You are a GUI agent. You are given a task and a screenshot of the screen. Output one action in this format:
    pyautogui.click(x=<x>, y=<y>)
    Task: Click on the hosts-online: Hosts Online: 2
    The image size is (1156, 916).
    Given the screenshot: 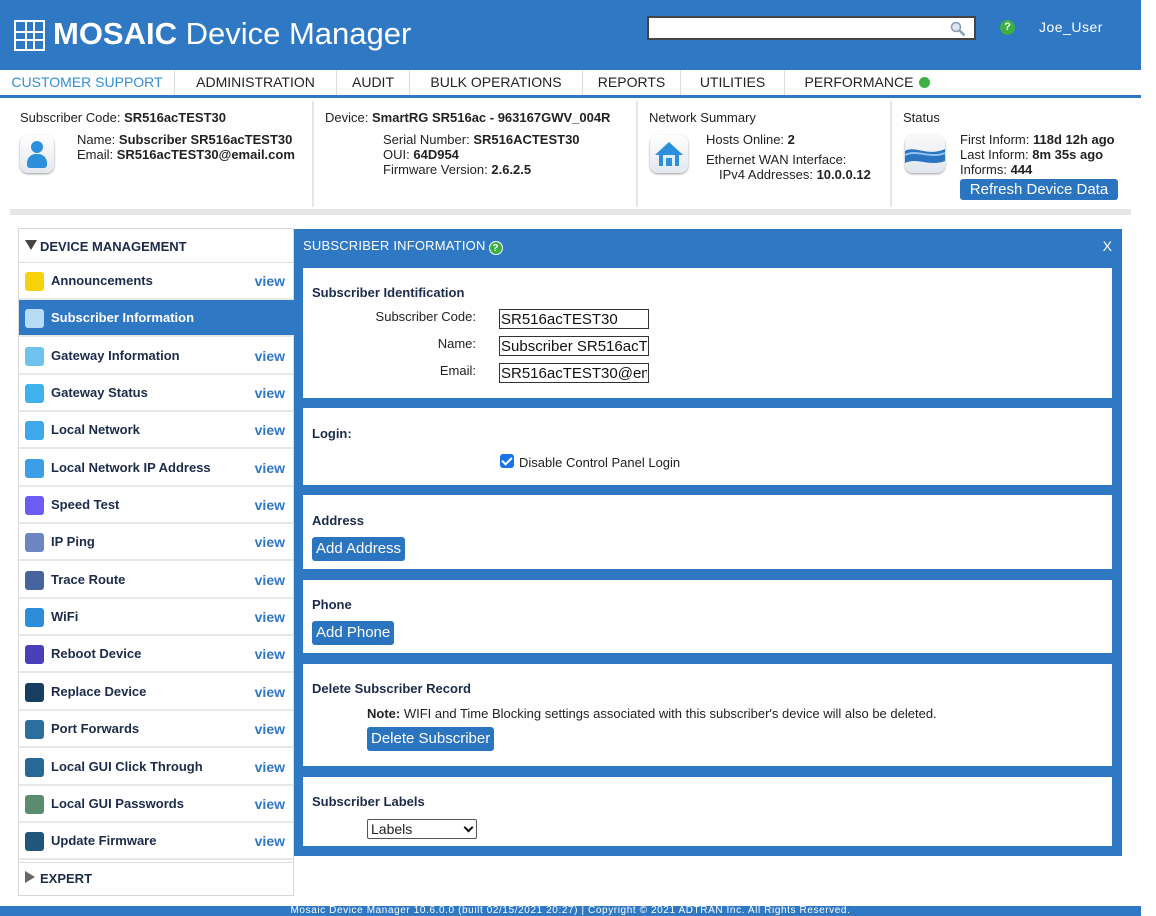 What is the action you would take?
    pyautogui.click(x=750, y=139)
    